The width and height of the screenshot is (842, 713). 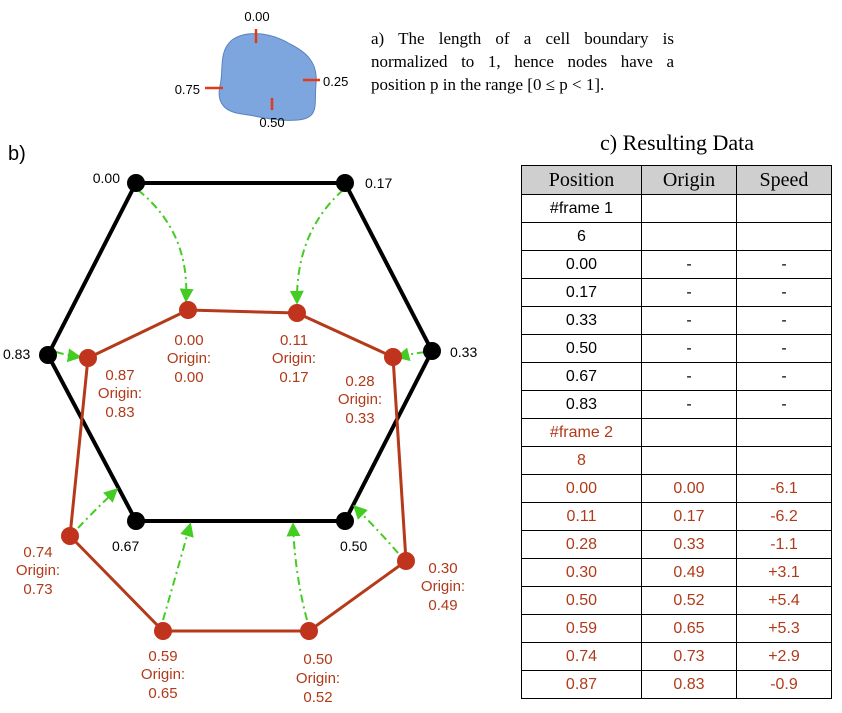 I want to click on table-row: 0.00- -, so click(x=676, y=264).